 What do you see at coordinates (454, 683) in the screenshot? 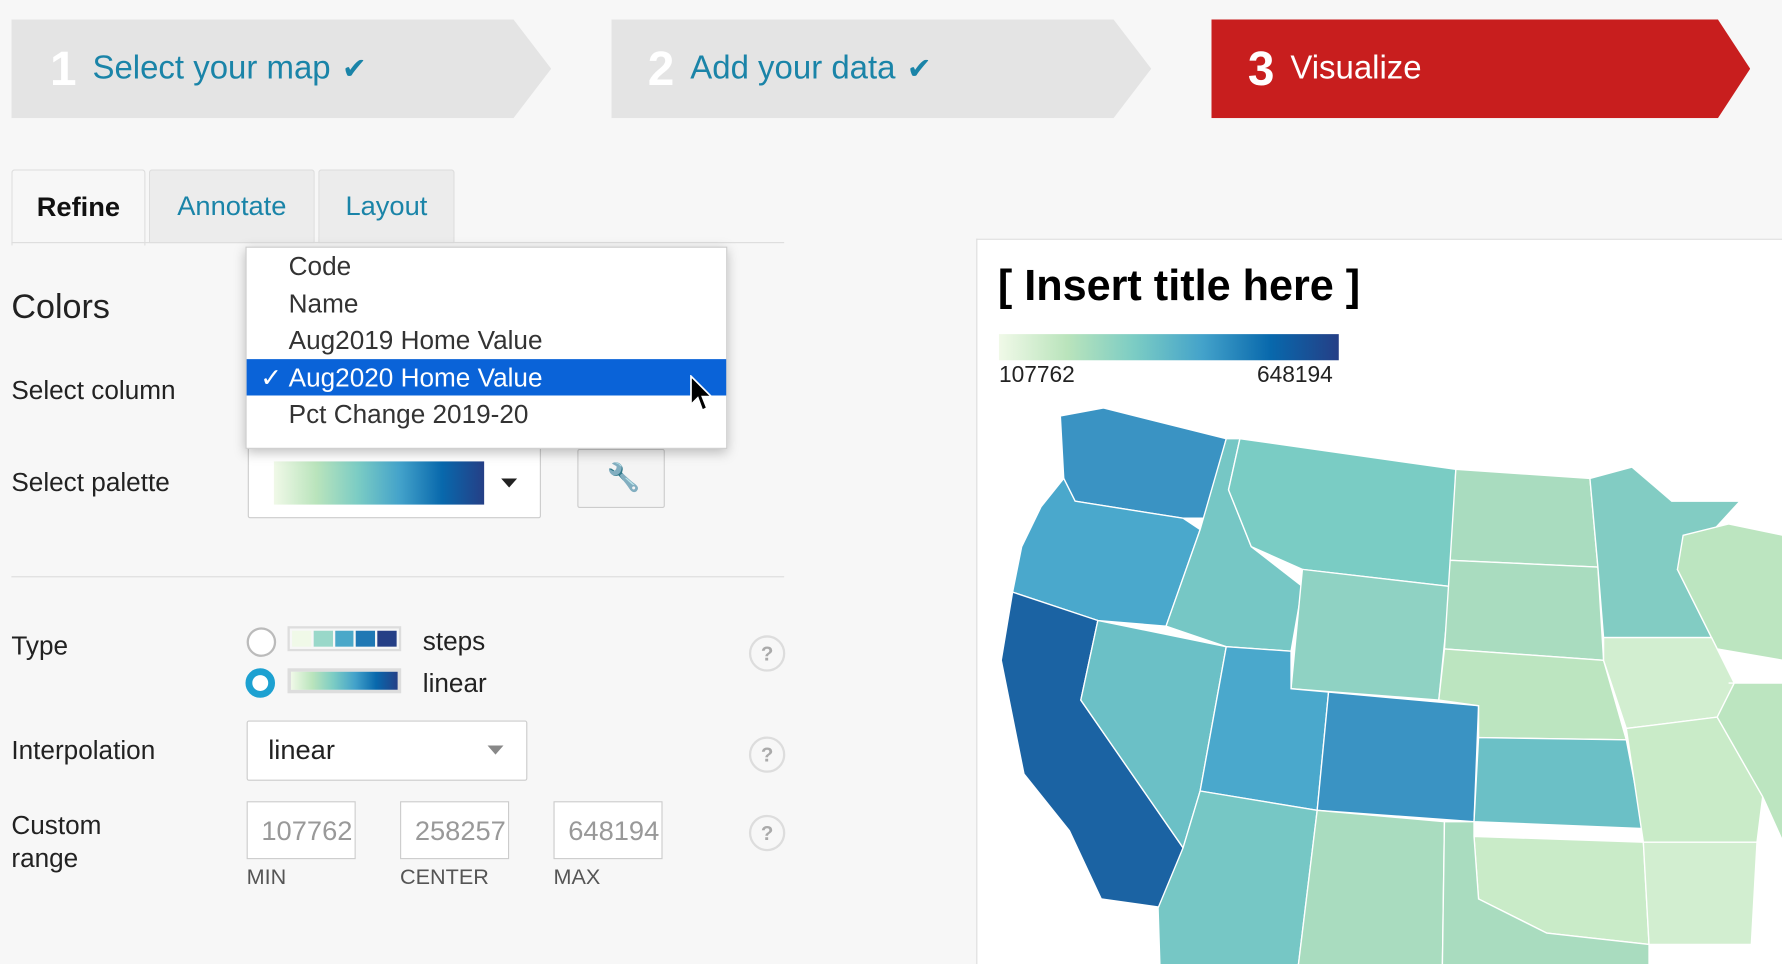
I see `type-linear-label: linear` at bounding box center [454, 683].